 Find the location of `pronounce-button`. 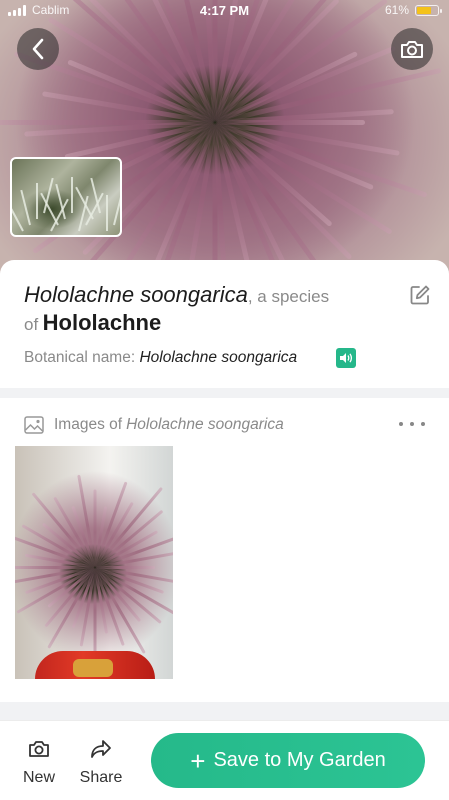

pronounce-button is located at coordinates (346, 358).